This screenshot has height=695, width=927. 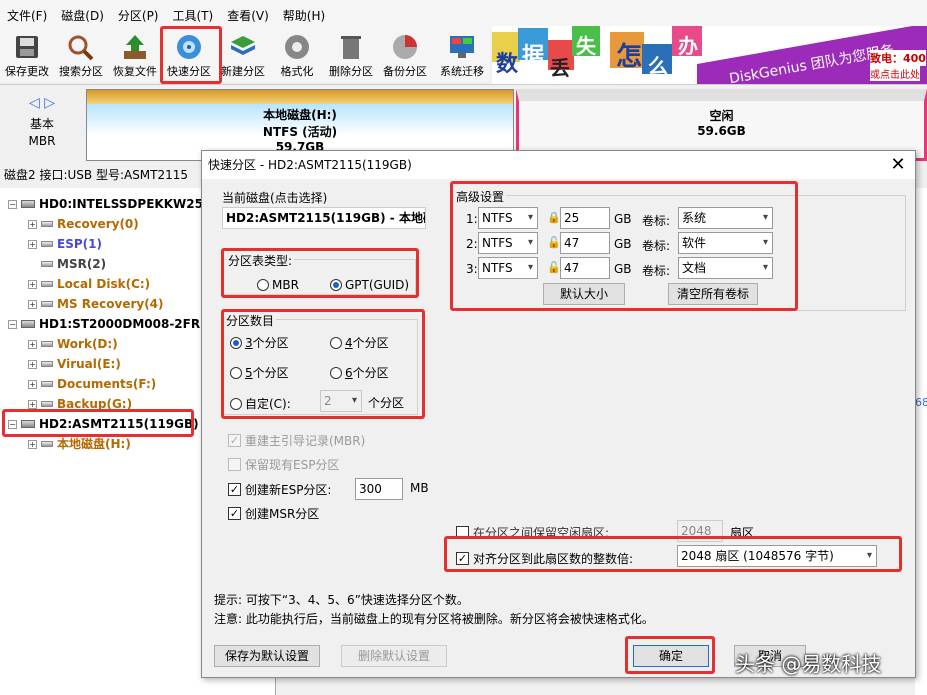 I want to click on delete-partition-button: 删除分区, so click(x=351, y=56).